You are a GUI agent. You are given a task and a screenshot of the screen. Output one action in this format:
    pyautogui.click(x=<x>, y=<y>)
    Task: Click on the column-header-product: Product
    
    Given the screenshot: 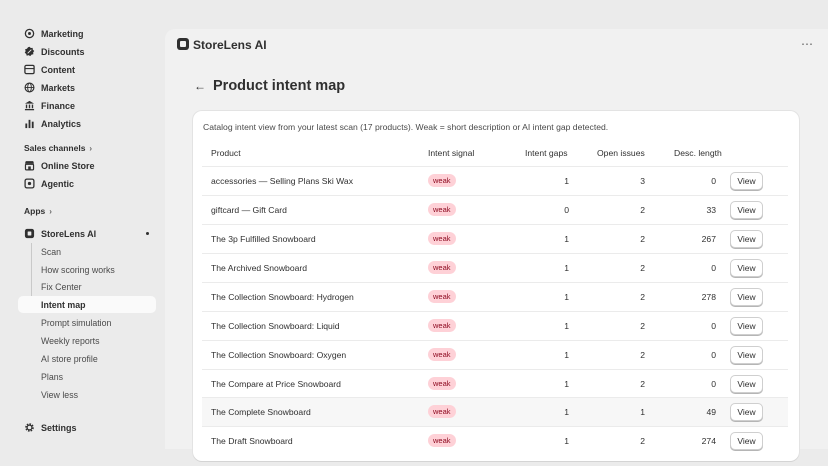 What is the action you would take?
    pyautogui.click(x=226, y=153)
    